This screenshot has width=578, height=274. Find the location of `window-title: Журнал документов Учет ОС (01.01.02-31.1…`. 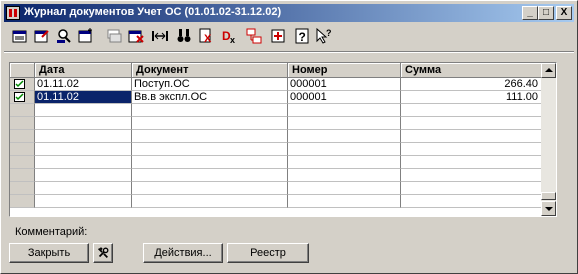

window-title: Журнал документов Учет ОС (01.01.02-31.1… is located at coordinates (153, 12).